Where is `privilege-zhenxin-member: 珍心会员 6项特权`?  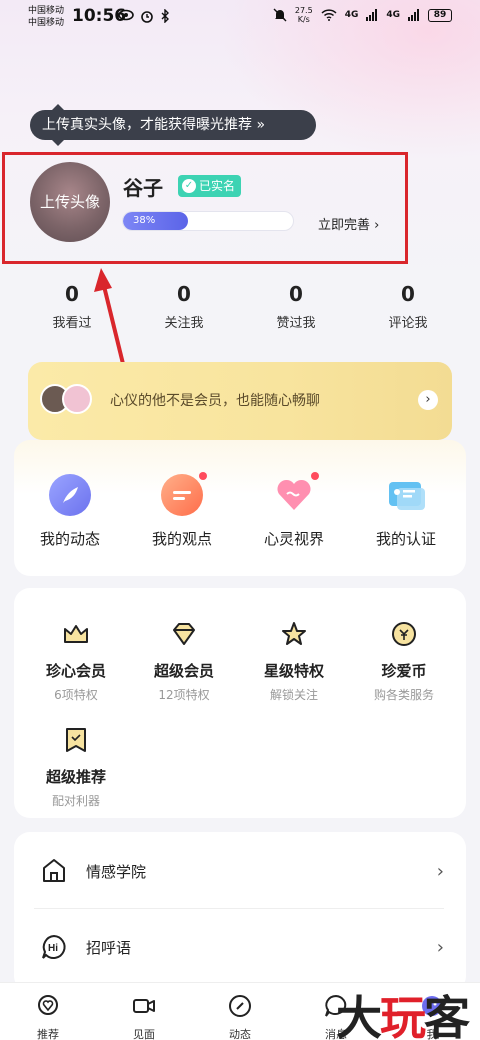 privilege-zhenxin-member: 珍心会员 6项特权 is located at coordinates (76, 661).